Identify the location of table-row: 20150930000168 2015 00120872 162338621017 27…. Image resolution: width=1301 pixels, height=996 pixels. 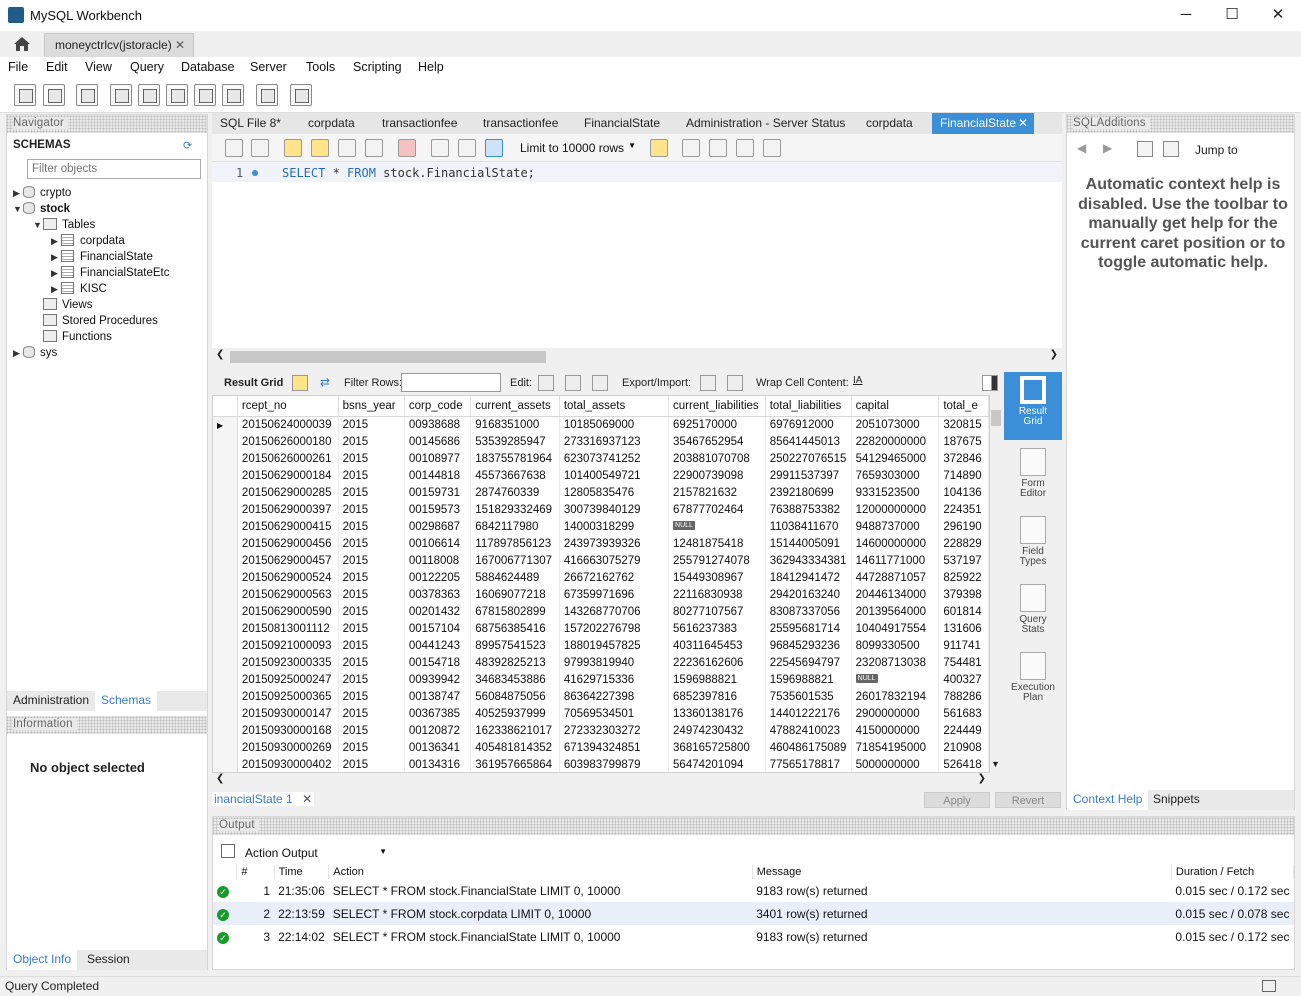
(601, 730).